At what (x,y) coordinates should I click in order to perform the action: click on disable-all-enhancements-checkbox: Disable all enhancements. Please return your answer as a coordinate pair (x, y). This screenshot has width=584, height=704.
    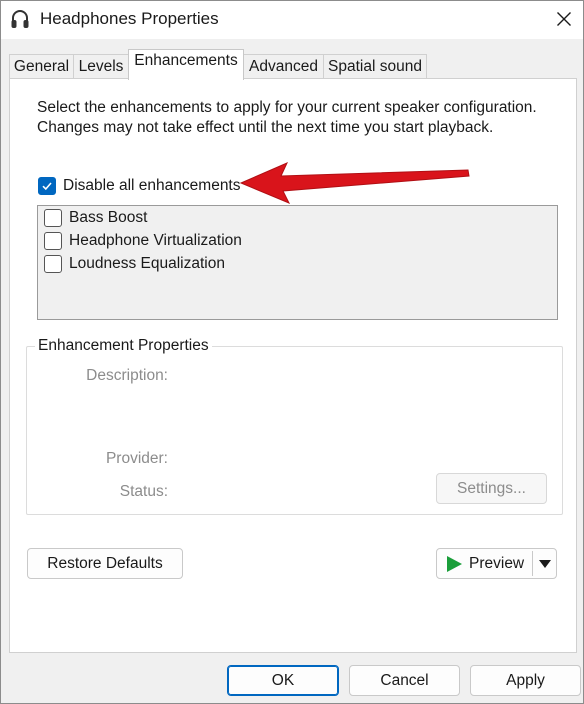
    Looking at the image, I should click on (139, 186).